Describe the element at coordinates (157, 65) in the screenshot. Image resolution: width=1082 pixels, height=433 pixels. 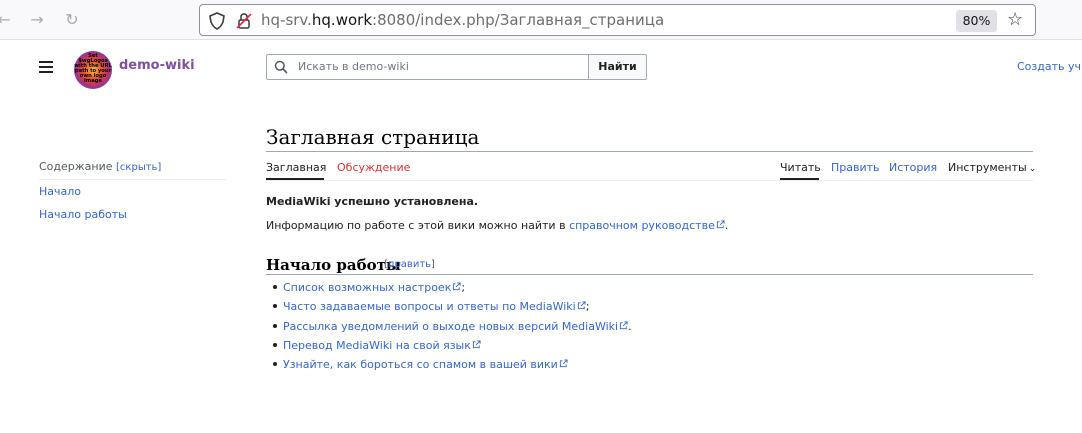
I see `site-name: demo-wiki` at that location.